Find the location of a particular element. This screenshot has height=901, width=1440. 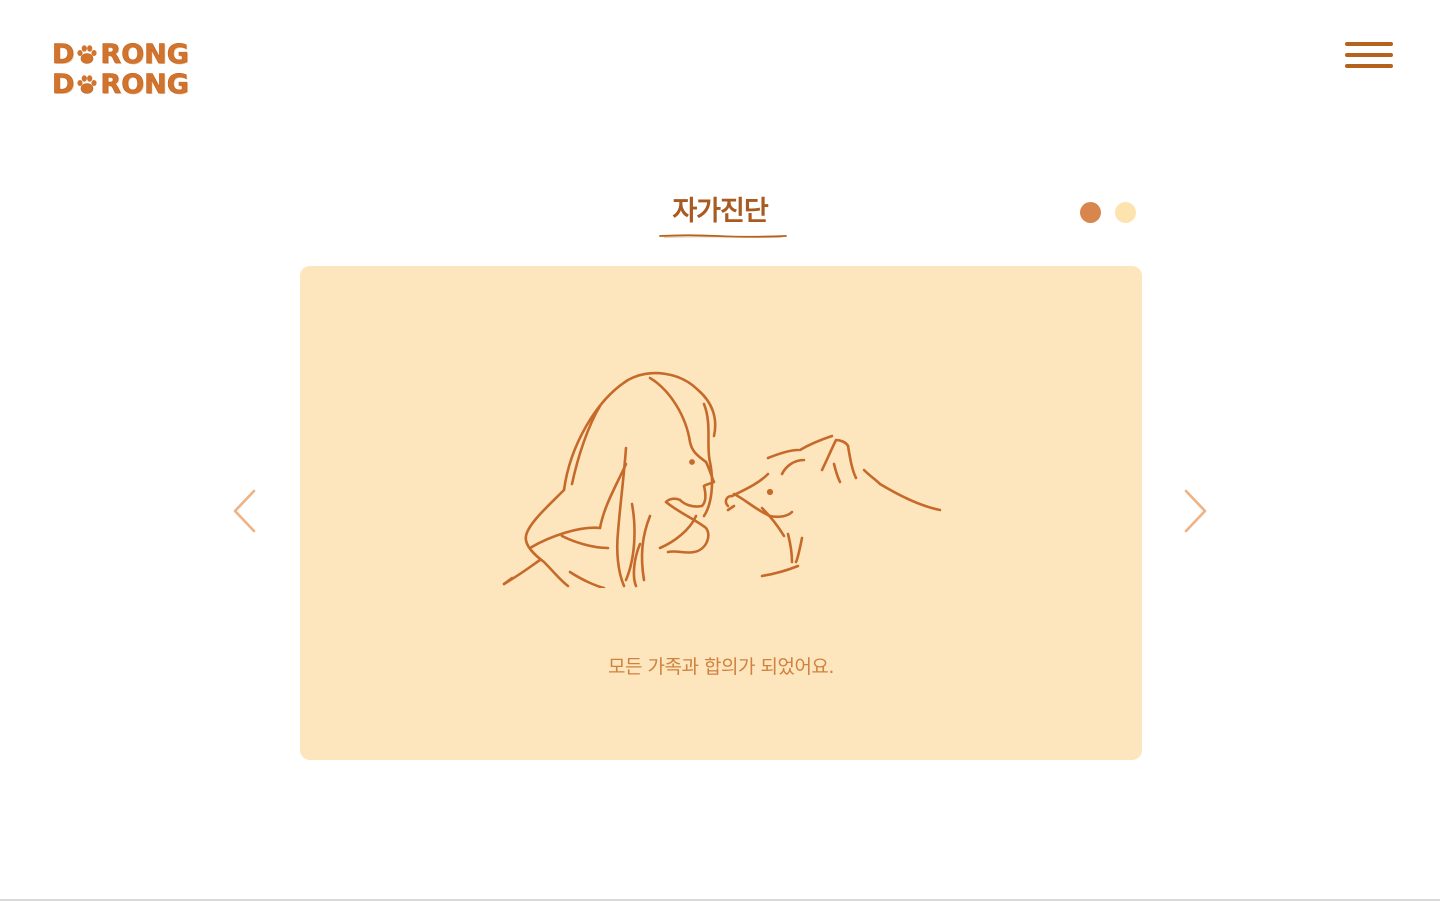

page-title-wrap: 자가진단 is located at coordinates (720, 215).